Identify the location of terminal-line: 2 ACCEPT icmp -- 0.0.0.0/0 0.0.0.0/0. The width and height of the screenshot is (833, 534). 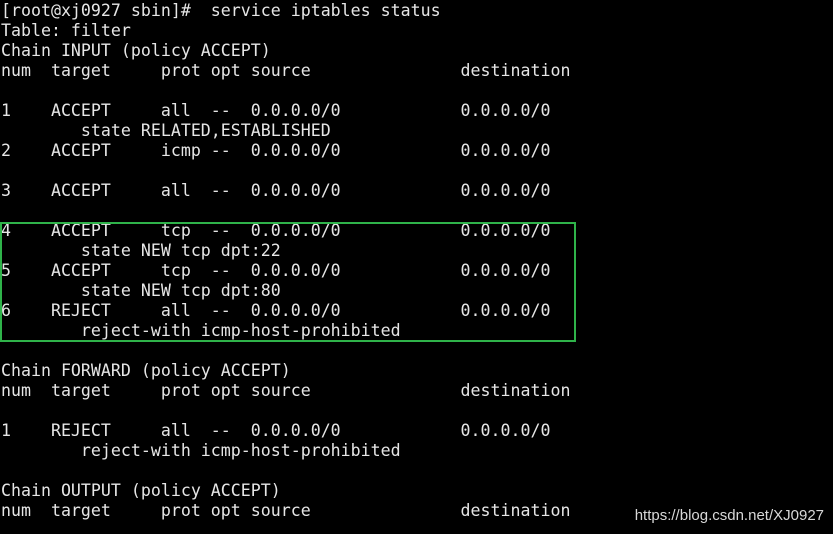
(276, 150).